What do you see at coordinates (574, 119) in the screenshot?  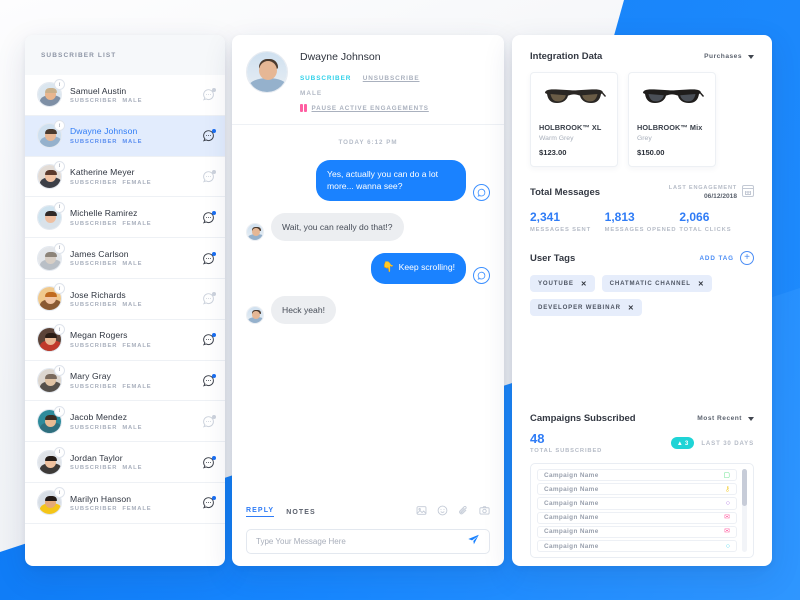 I see `product-card: HOLBROOK™ XL Warm Grey $123.00` at bounding box center [574, 119].